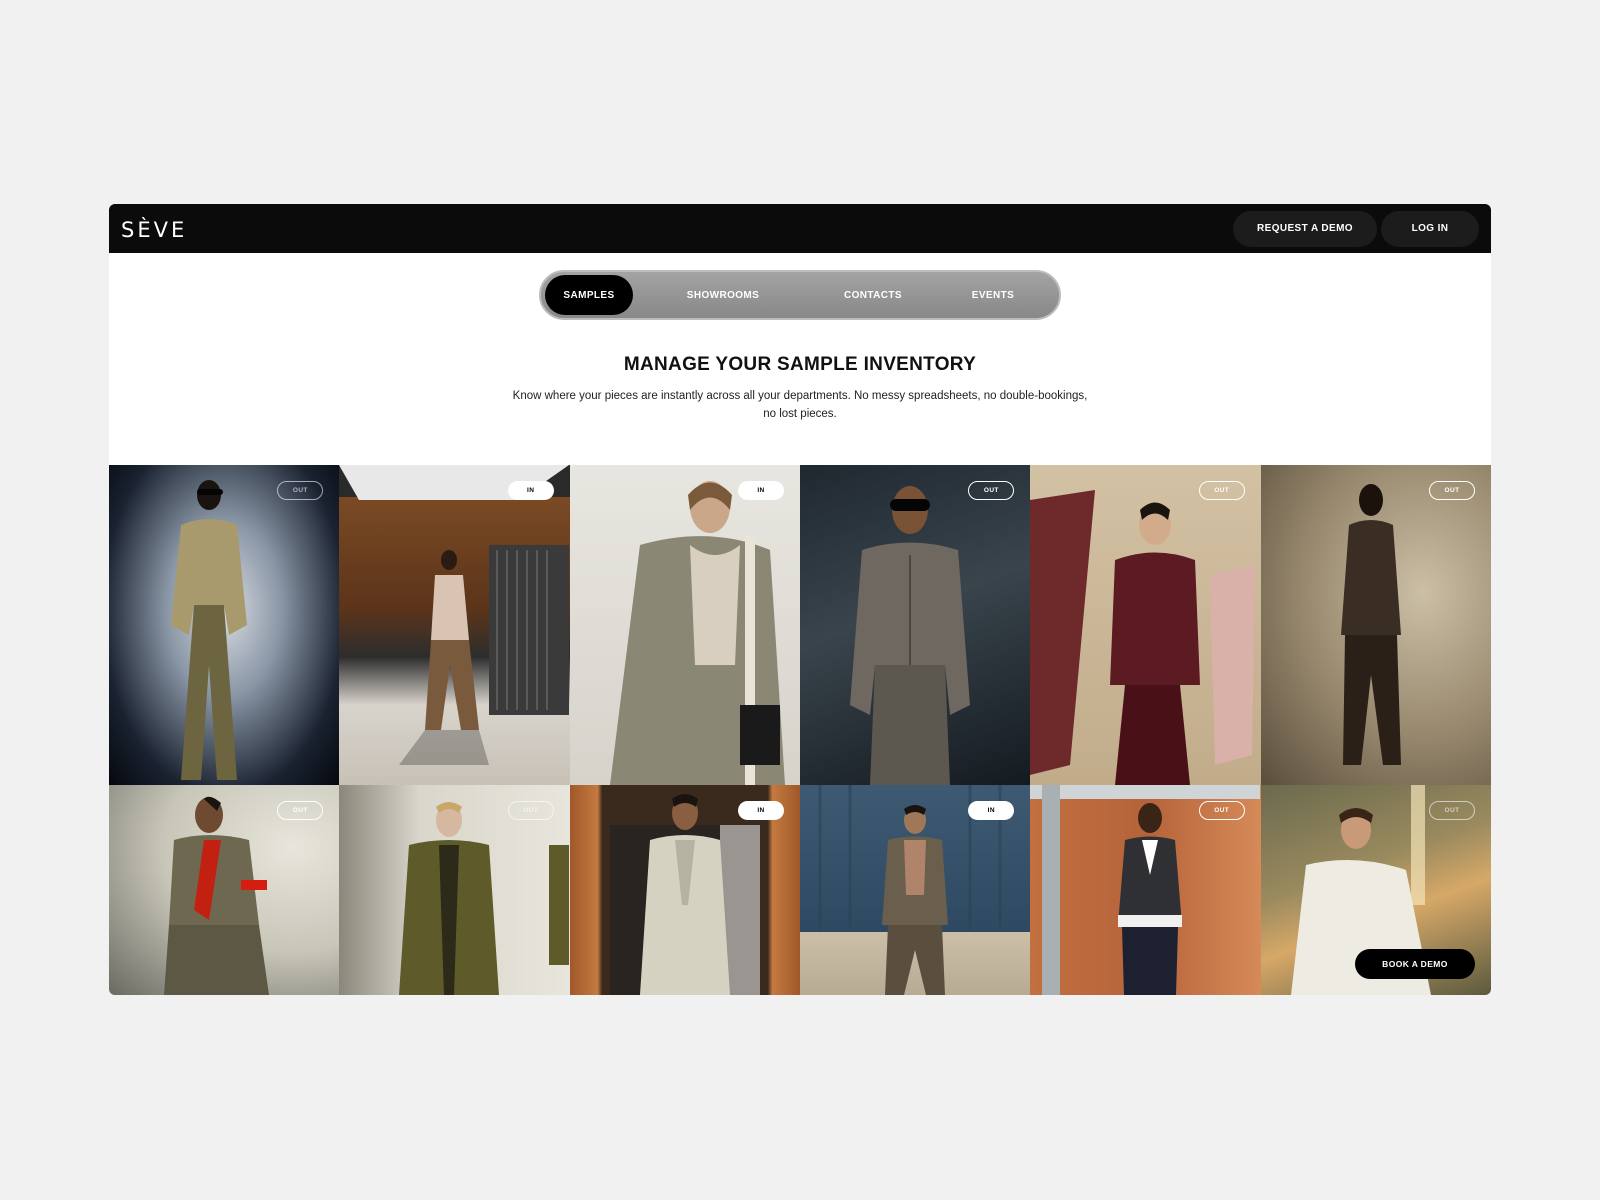 The width and height of the screenshot is (1600, 1200). What do you see at coordinates (1305, 228) in the screenshot?
I see `request-demo-button: REQUEST A DEMO` at bounding box center [1305, 228].